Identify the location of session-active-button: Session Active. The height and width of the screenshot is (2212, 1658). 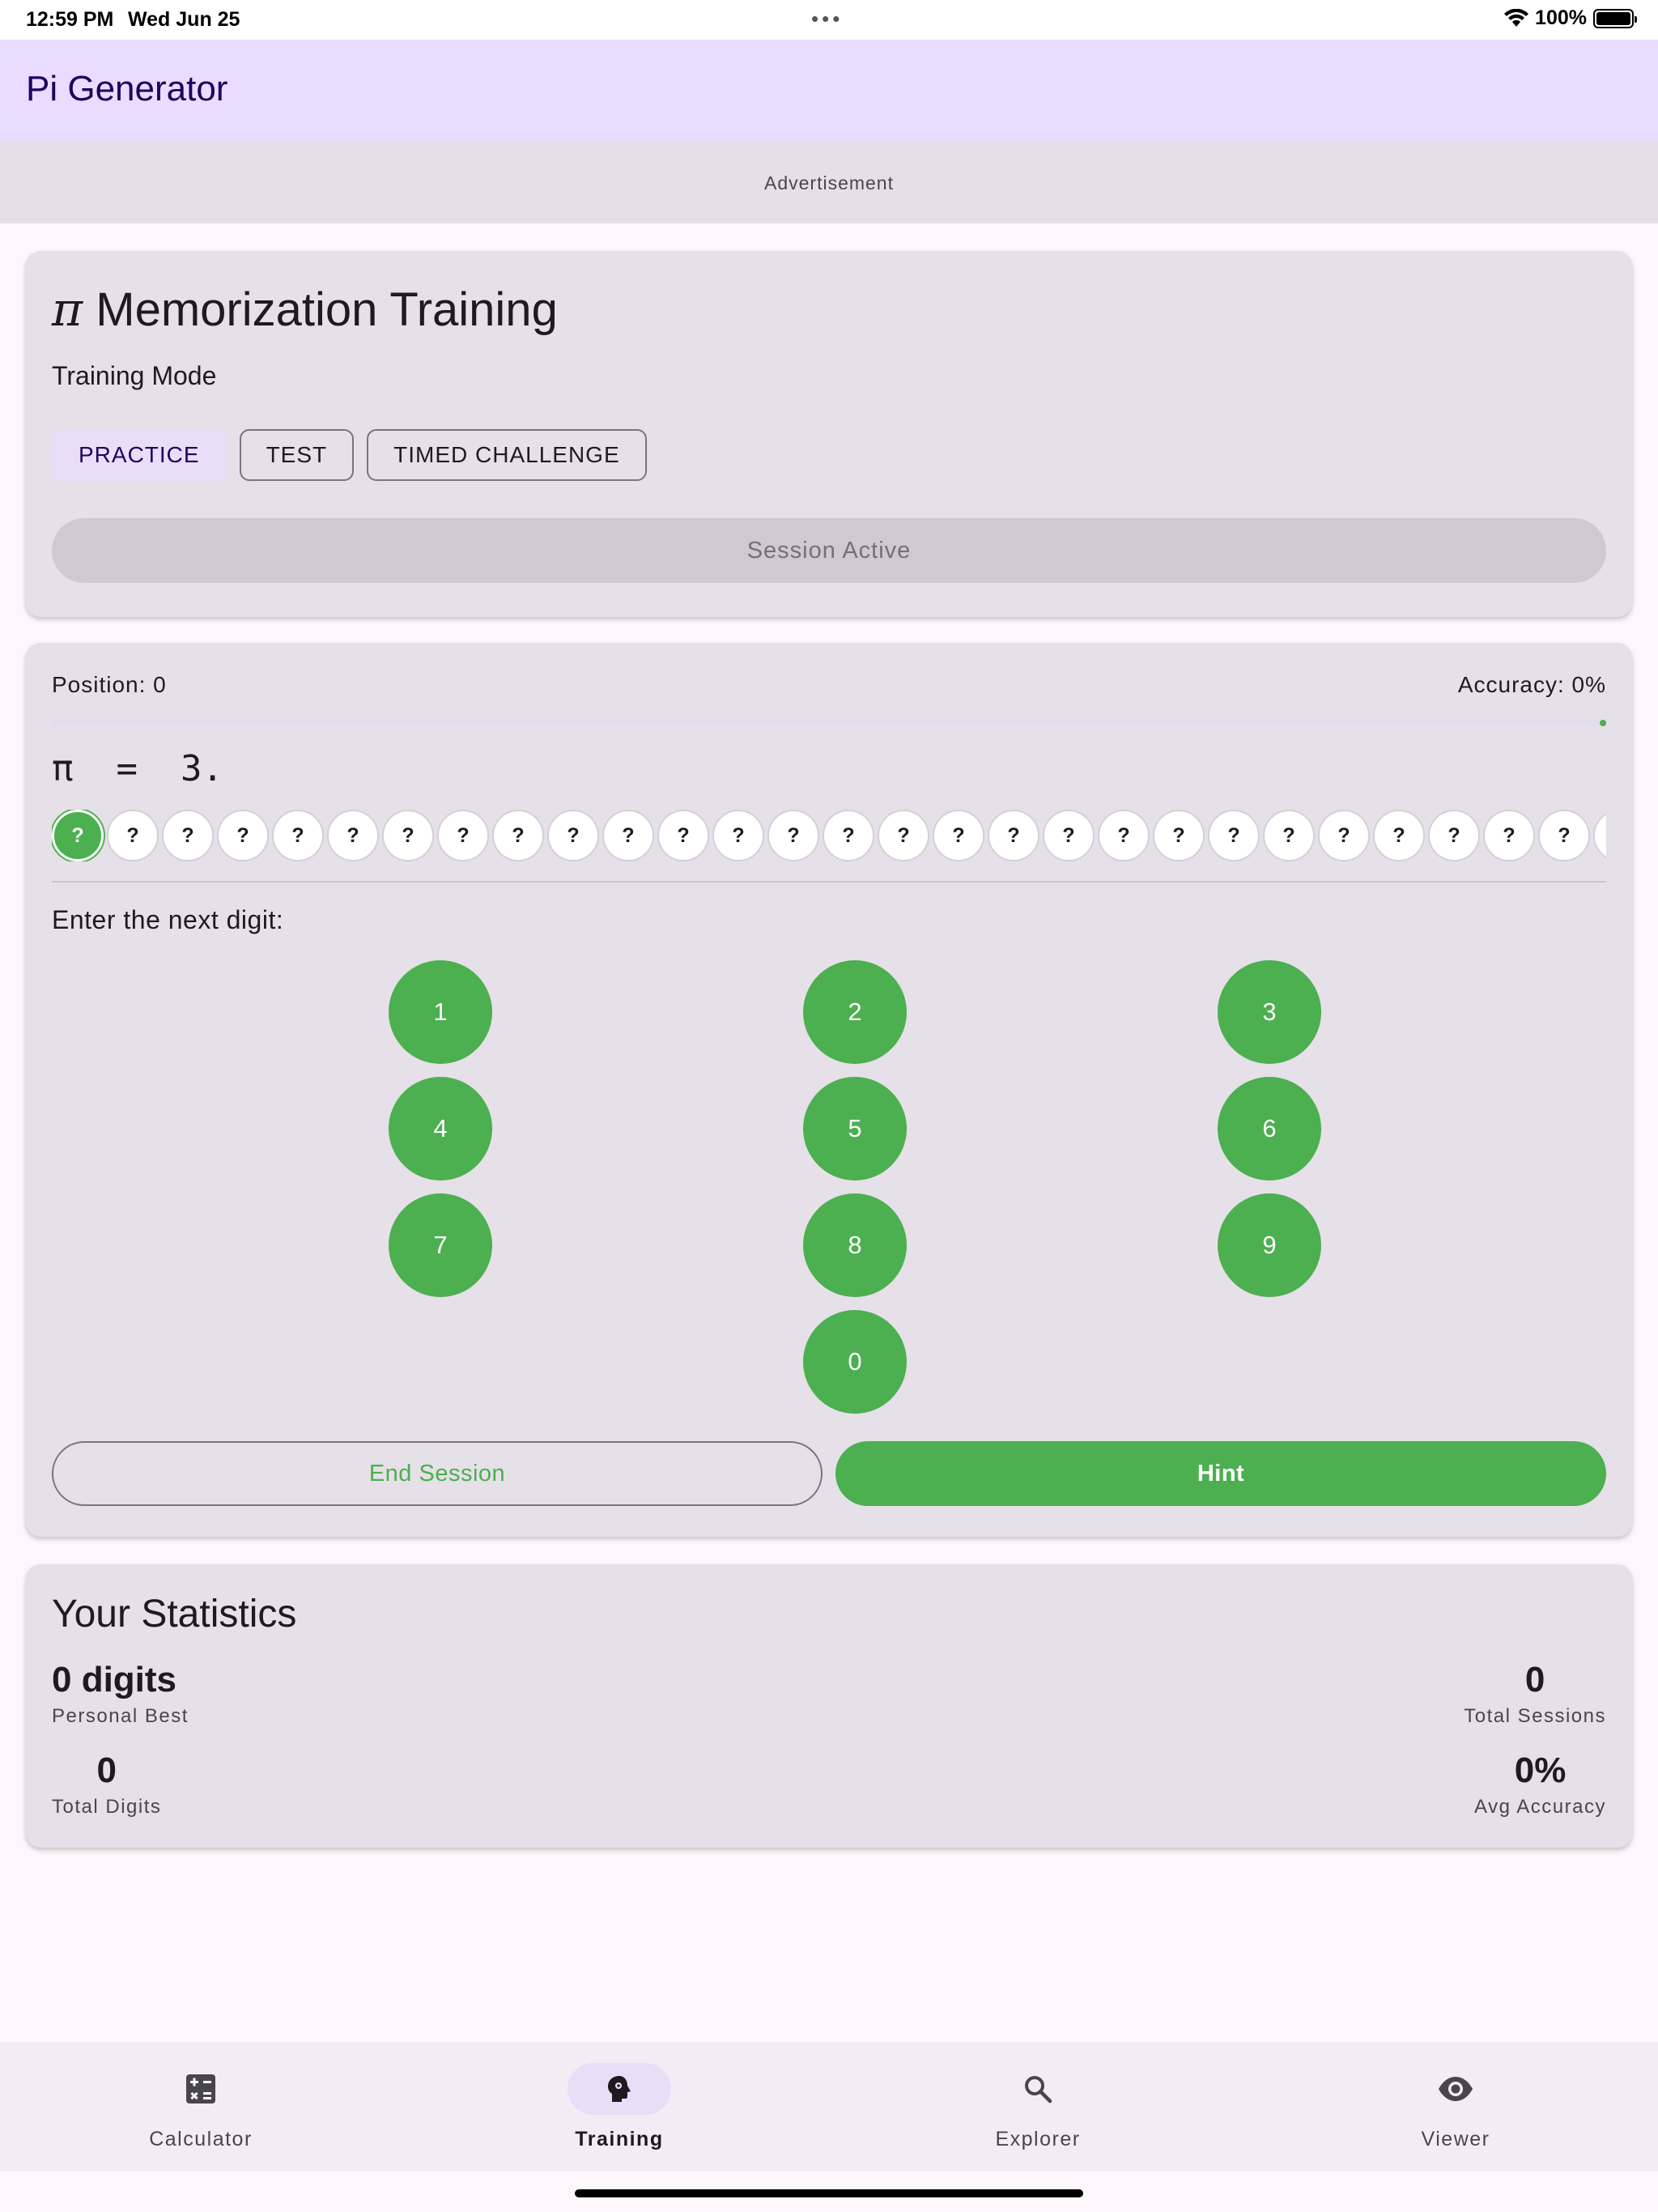
(829, 551).